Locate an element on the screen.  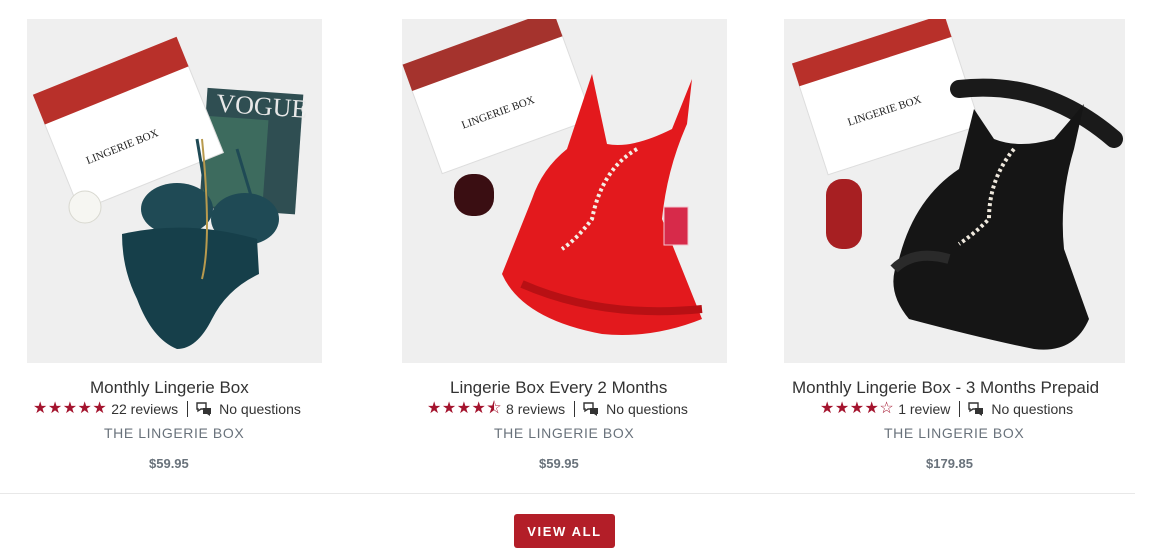
reviews-count: 1 review is located at coordinates (924, 409).